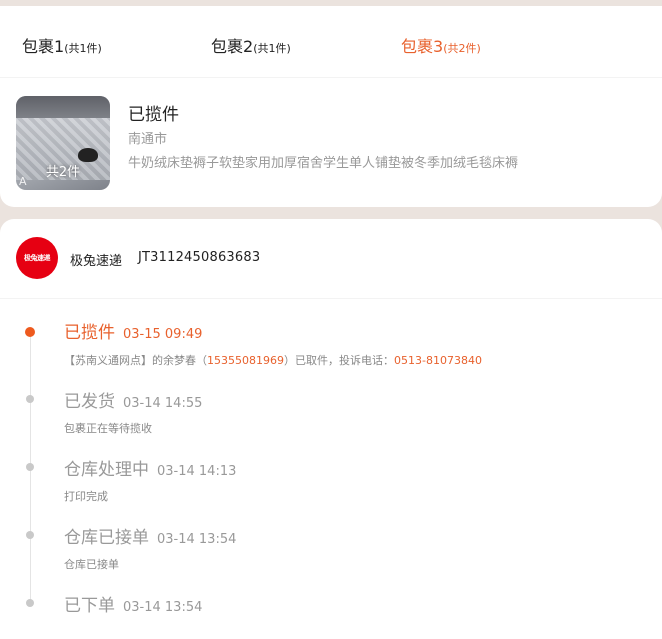  Describe the element at coordinates (148, 139) in the screenshot. I see `package-city: 南通市` at that location.